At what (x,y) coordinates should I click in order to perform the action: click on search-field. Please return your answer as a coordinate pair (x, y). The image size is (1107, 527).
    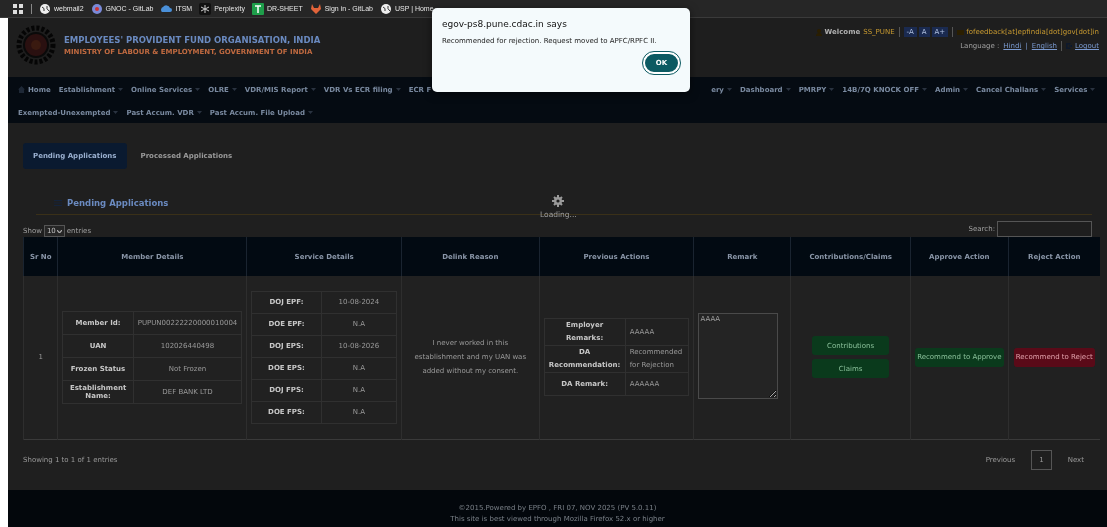
    Looking at the image, I should click on (1044, 229).